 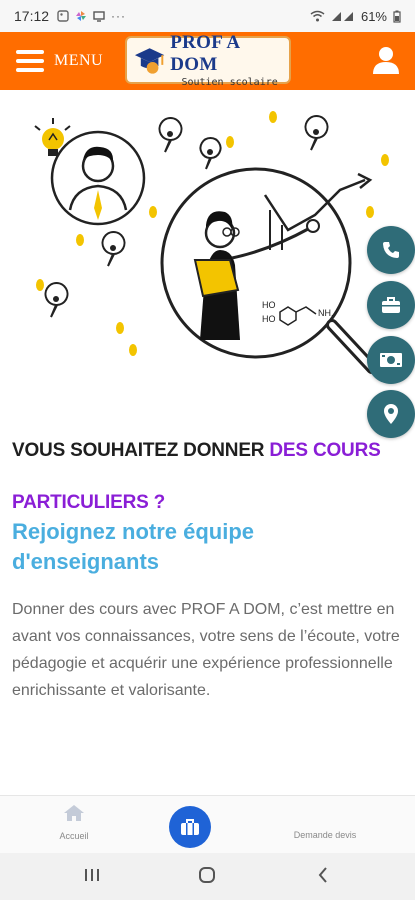 I want to click on app-header: MENU PROF A DOM Soutien scolaire, so click(x=207, y=61).